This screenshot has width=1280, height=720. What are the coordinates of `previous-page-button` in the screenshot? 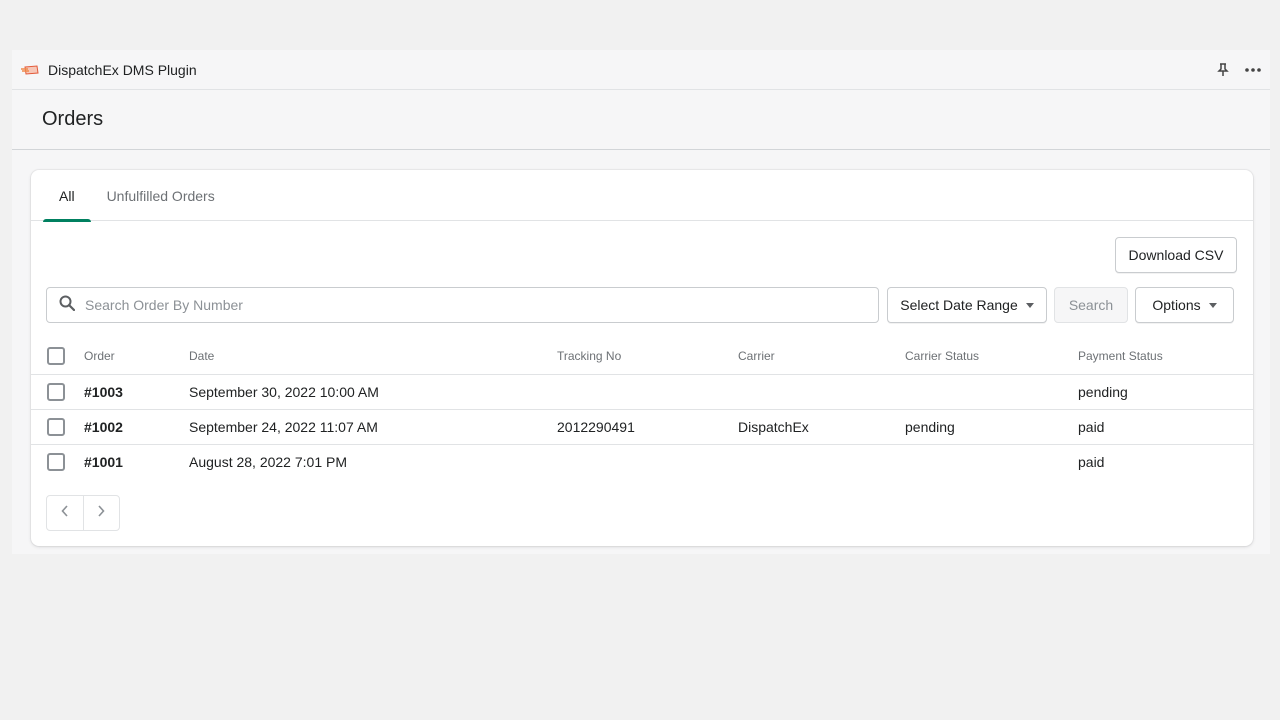 It's located at (65, 513).